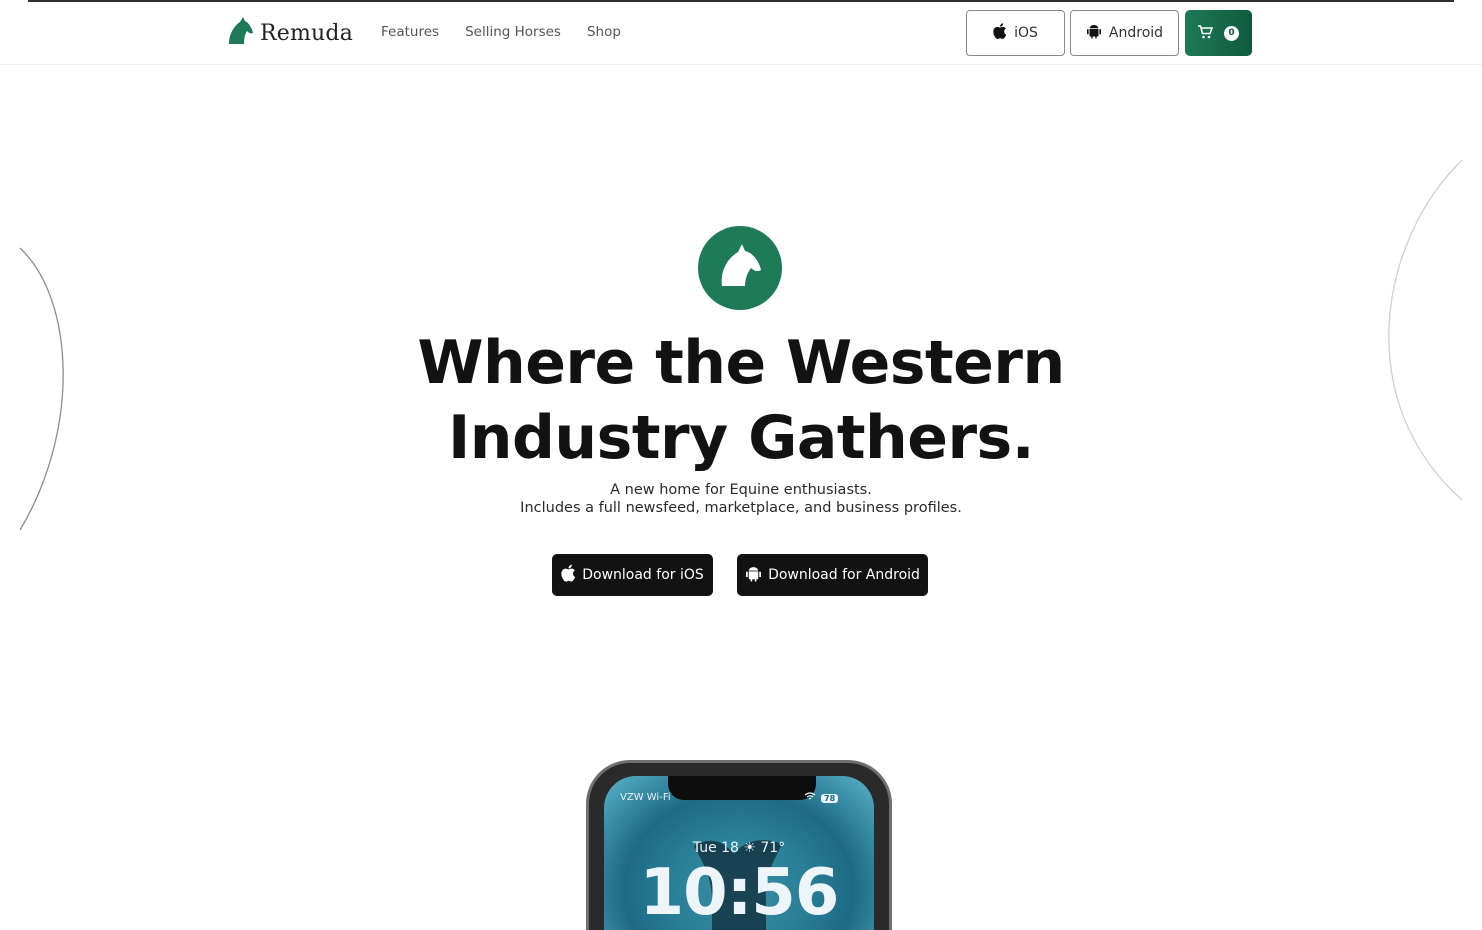 This screenshot has height=930, width=1482. I want to click on nav-link-features: Features, so click(410, 32).